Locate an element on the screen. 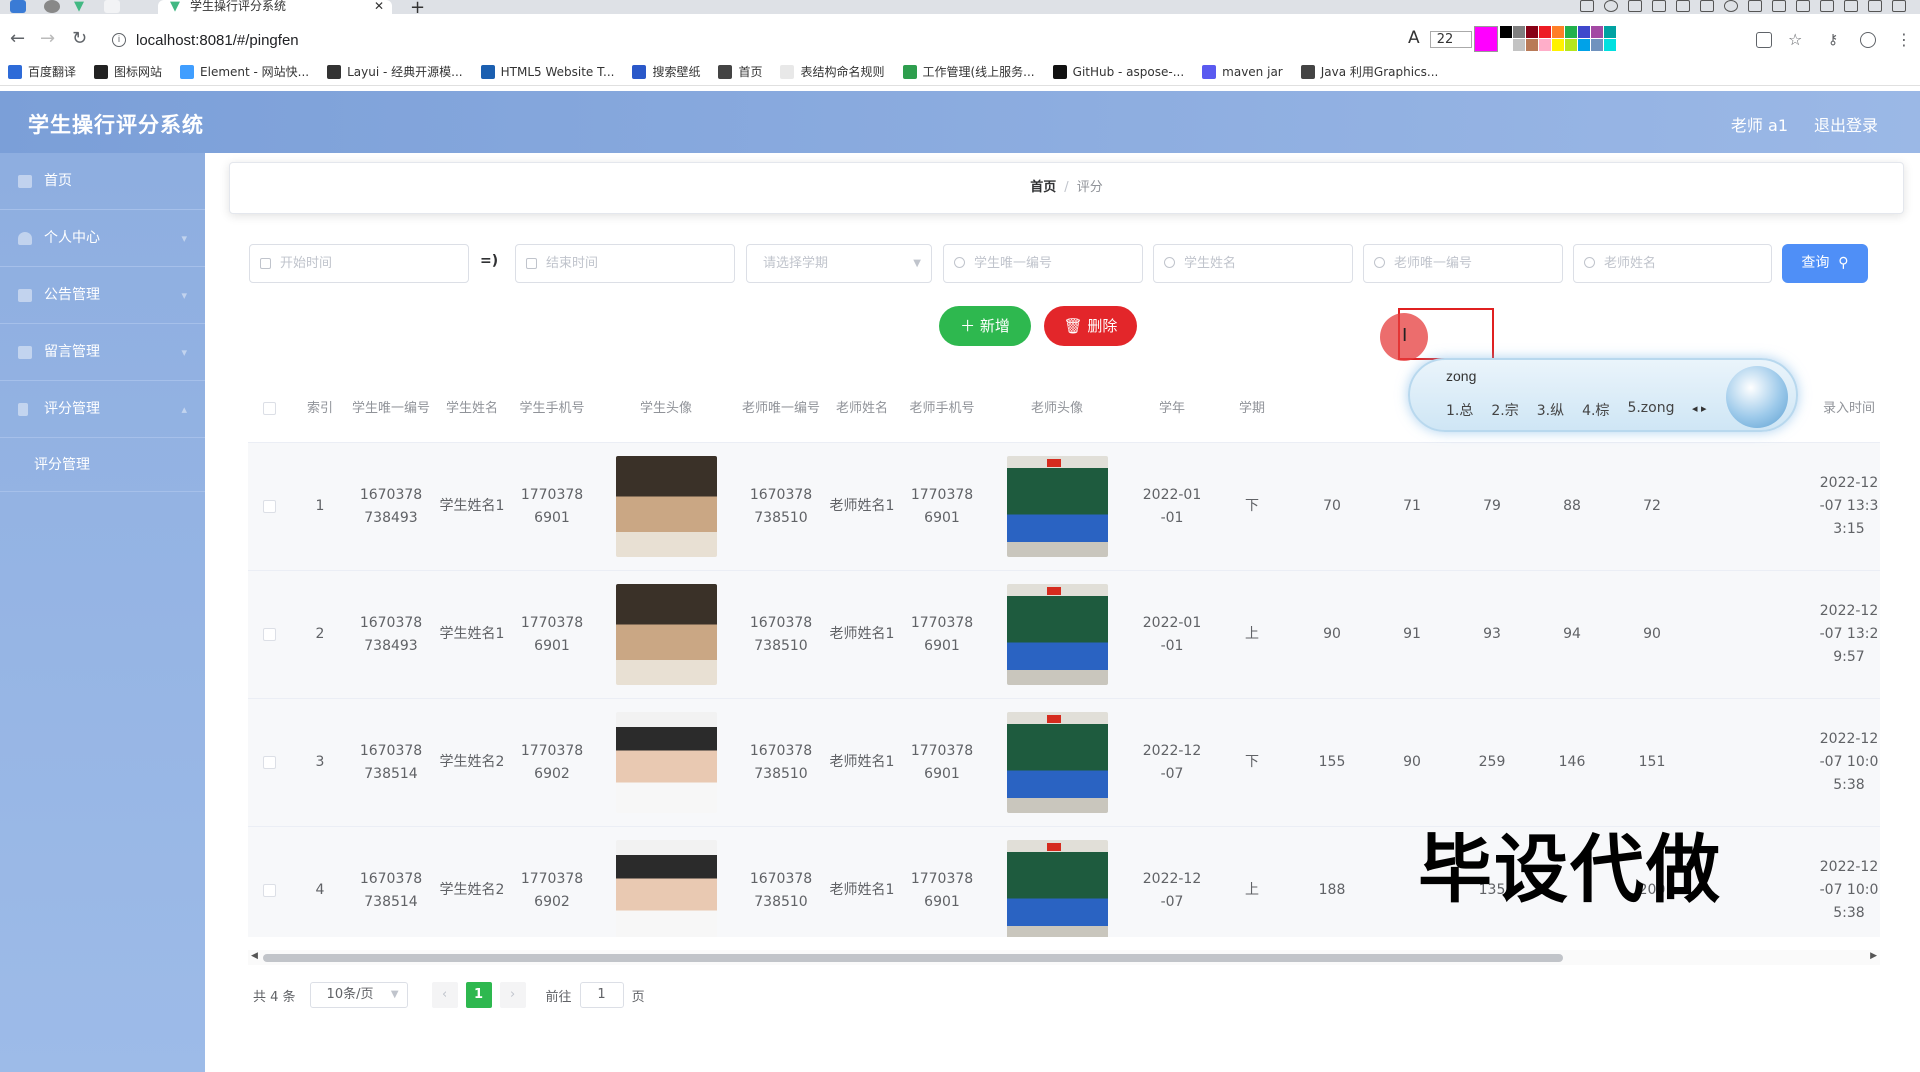 The height and width of the screenshot is (1072, 1920). breadcrumb-home: 首页 is located at coordinates (1043, 187).